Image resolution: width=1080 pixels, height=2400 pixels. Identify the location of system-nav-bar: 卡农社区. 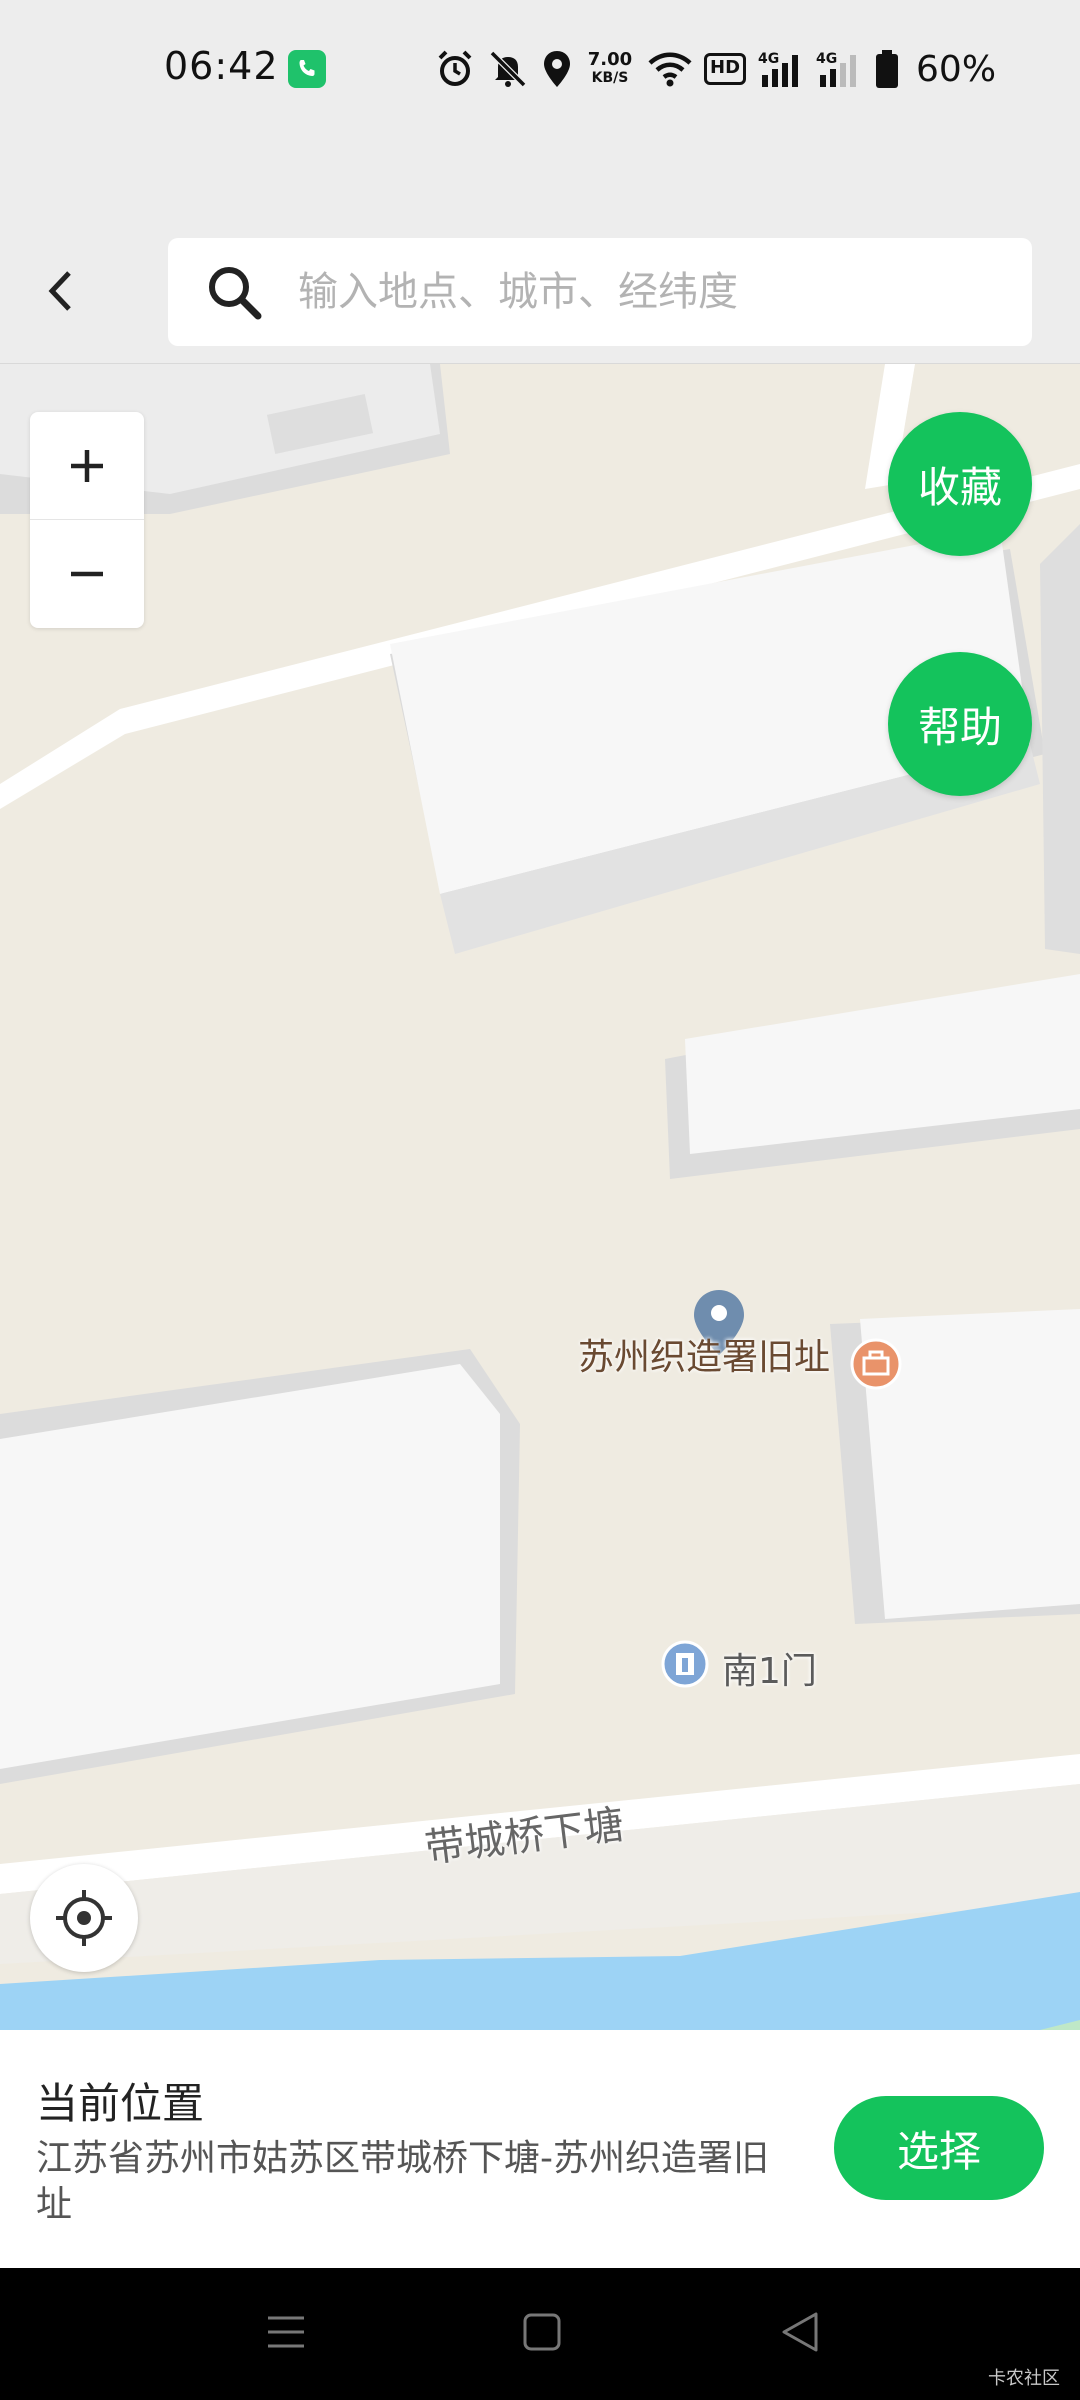
(540, 2334).